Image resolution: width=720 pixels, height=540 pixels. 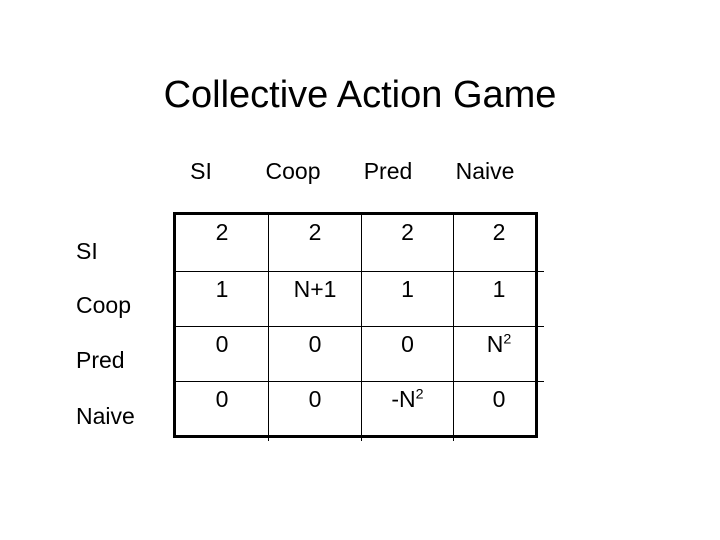 I want to click on table-row: 2 2 2 2, so click(x=360, y=243).